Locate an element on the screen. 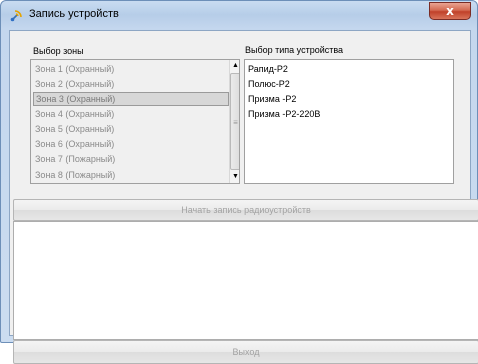 Image resolution: width=478 pixels, height=364 pixels. scroll-thumb-grip-icon: ≡ is located at coordinates (234, 121).